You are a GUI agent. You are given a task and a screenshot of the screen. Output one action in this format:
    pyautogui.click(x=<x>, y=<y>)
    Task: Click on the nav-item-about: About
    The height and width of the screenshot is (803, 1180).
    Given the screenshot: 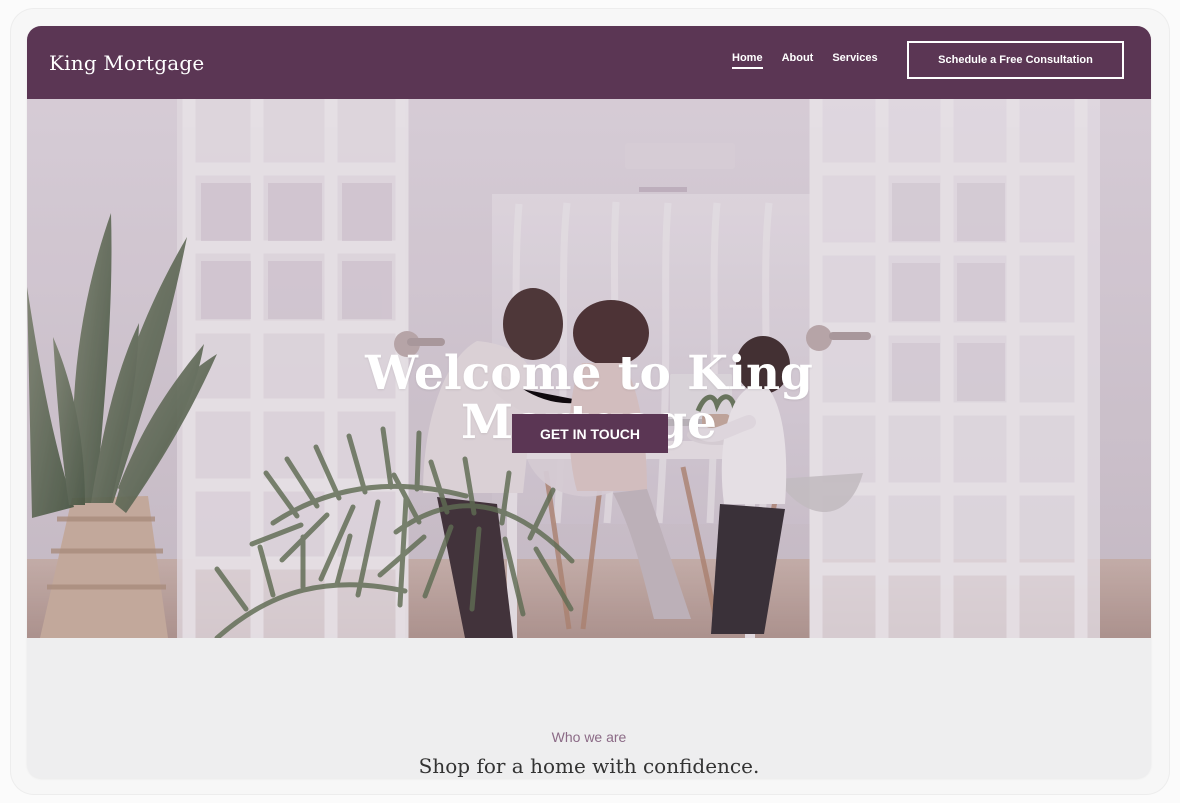 What is the action you would take?
    pyautogui.click(x=798, y=60)
    